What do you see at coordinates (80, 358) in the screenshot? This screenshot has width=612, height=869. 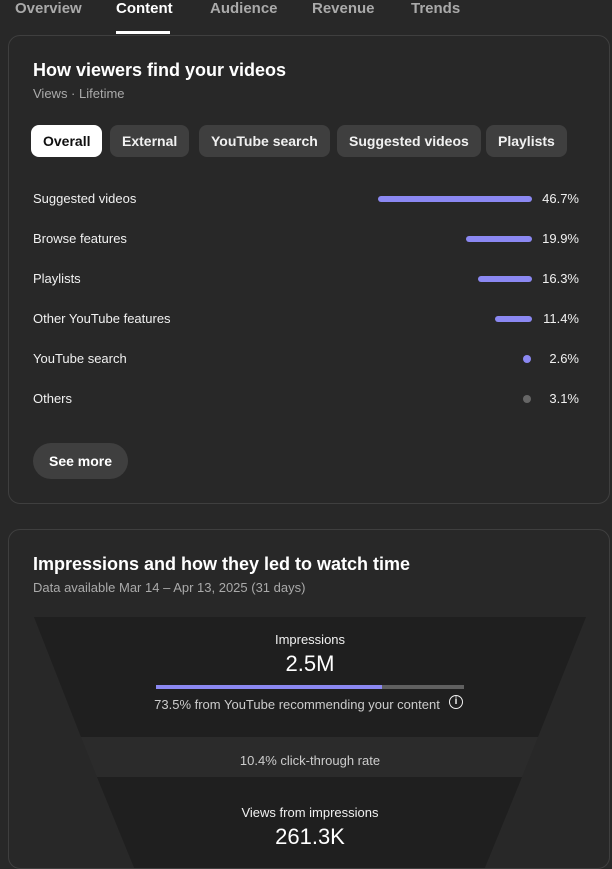 I see `traffic-source-label: YouTube search` at bounding box center [80, 358].